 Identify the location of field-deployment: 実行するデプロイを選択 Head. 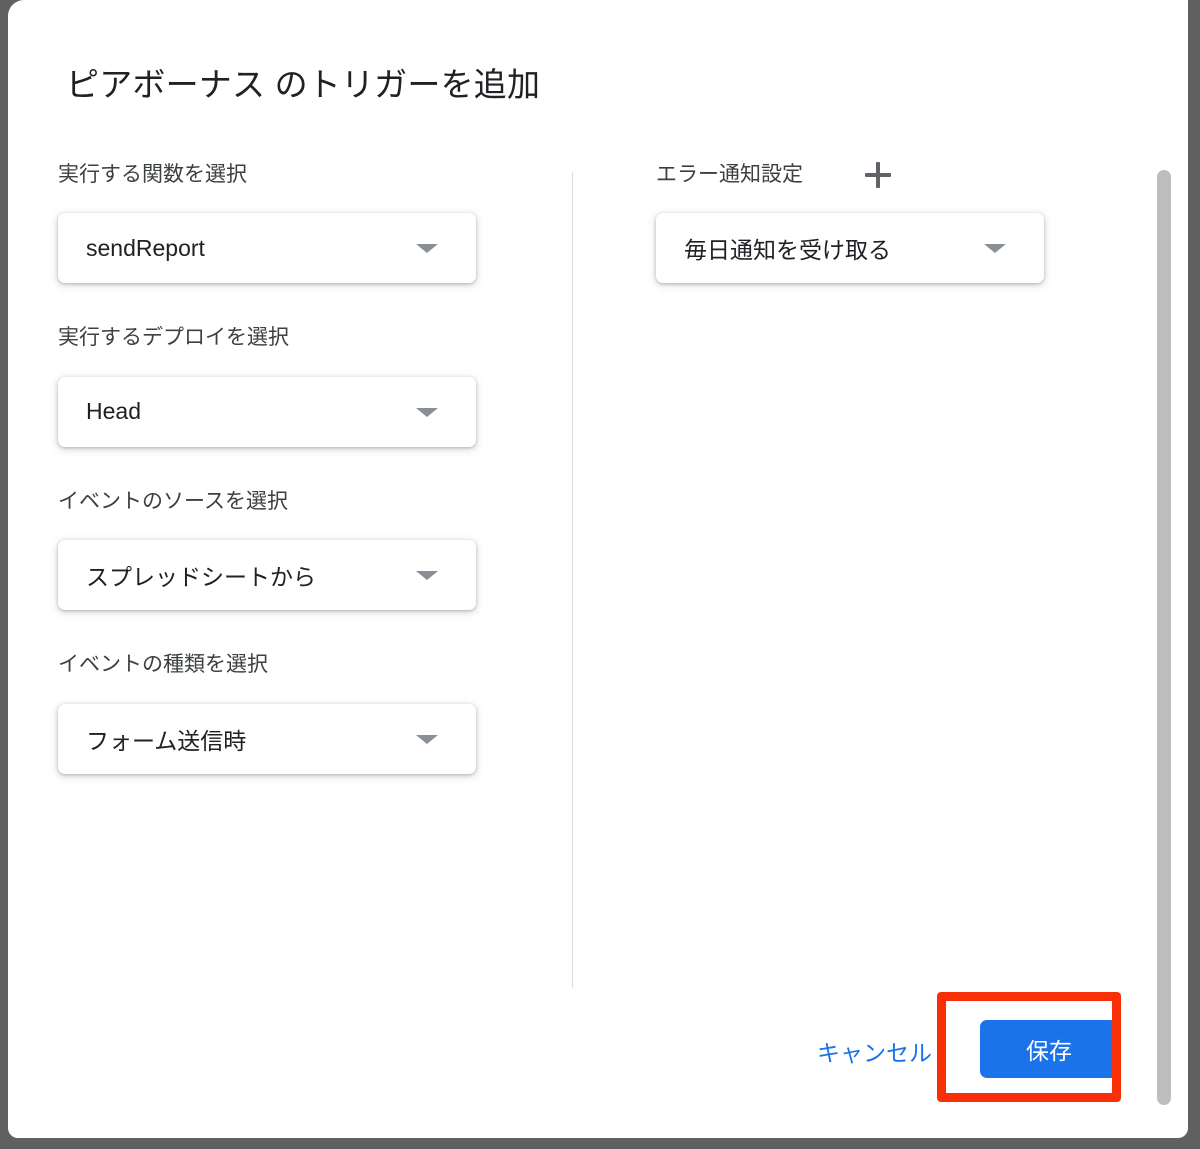
(293, 385).